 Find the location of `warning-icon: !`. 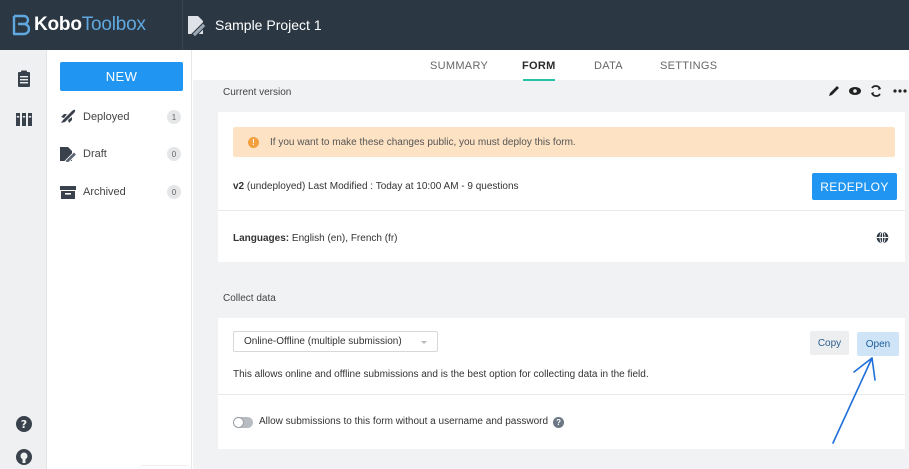

warning-icon: ! is located at coordinates (253, 142).